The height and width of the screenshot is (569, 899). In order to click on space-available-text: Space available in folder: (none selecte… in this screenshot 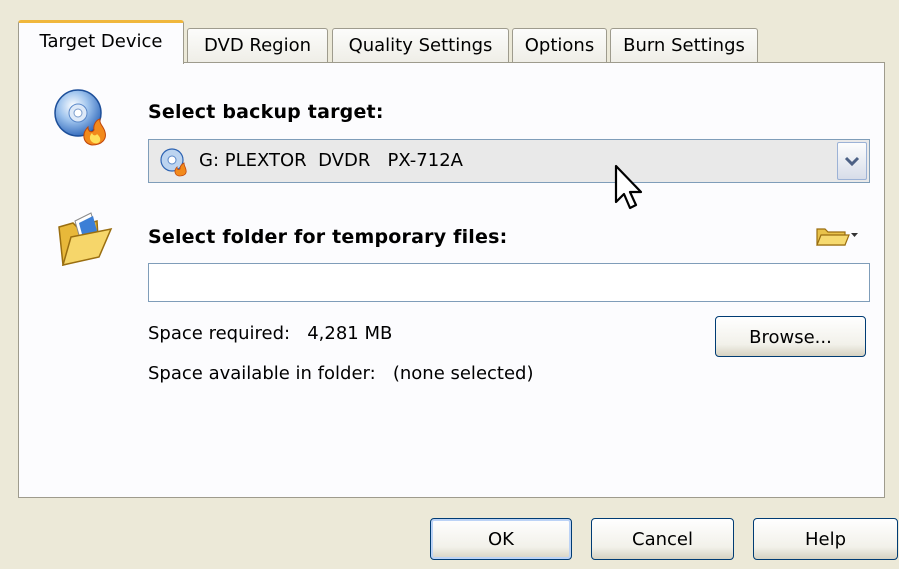, I will do `click(341, 373)`.